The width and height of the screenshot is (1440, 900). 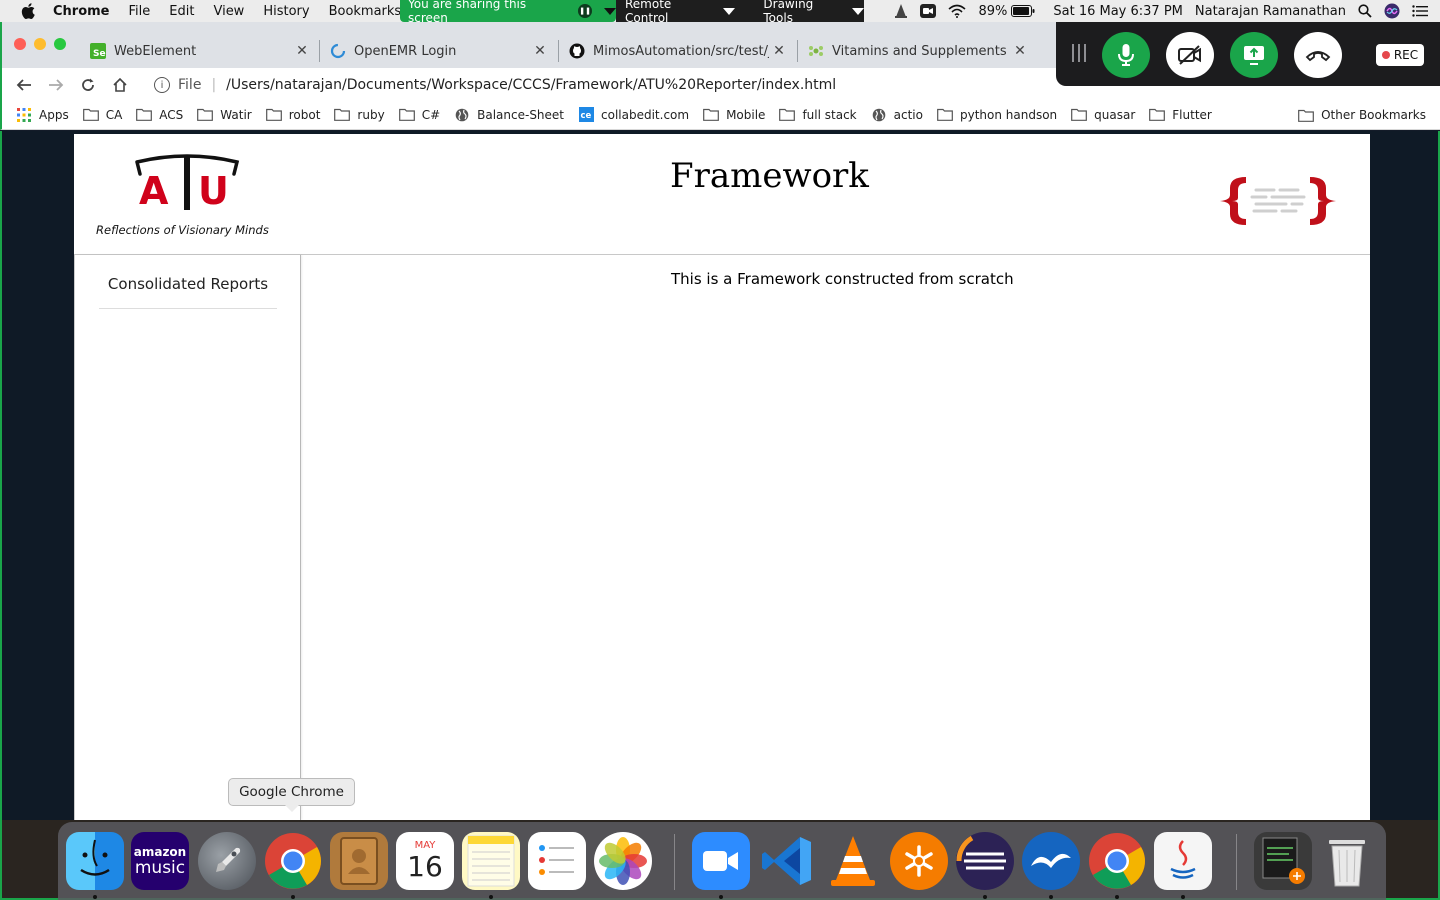 What do you see at coordinates (585, 11) in the screenshot?
I see `pause-share-icon: ❚❚` at bounding box center [585, 11].